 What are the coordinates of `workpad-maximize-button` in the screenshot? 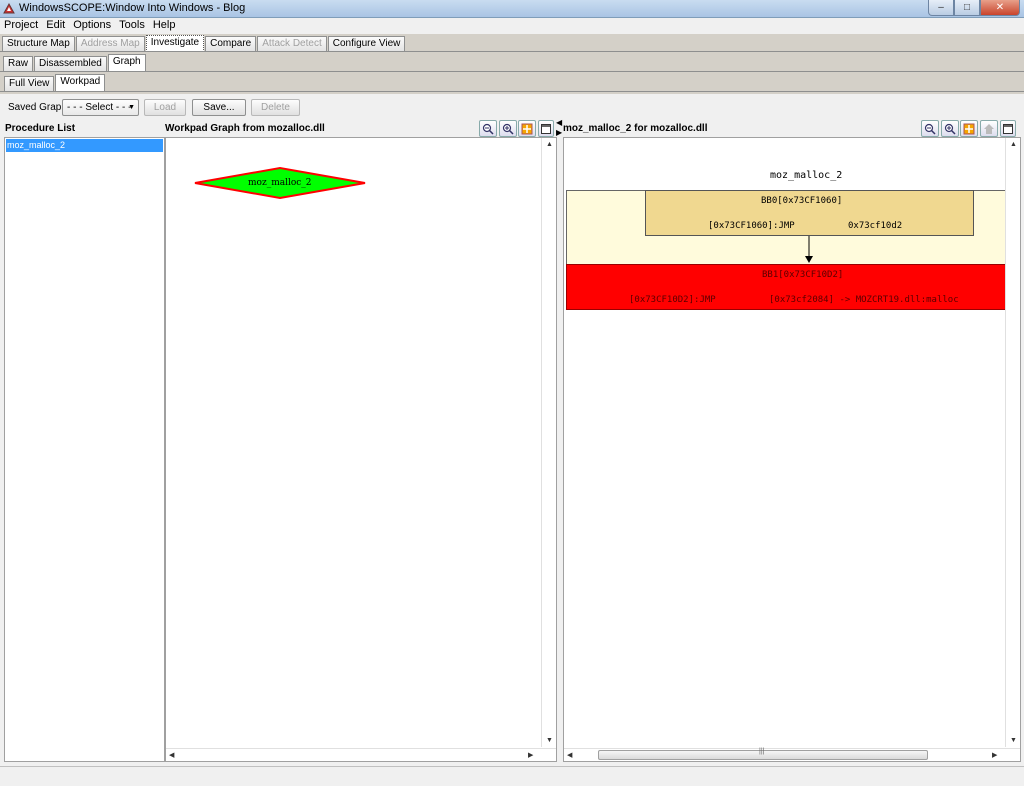 It's located at (546, 128).